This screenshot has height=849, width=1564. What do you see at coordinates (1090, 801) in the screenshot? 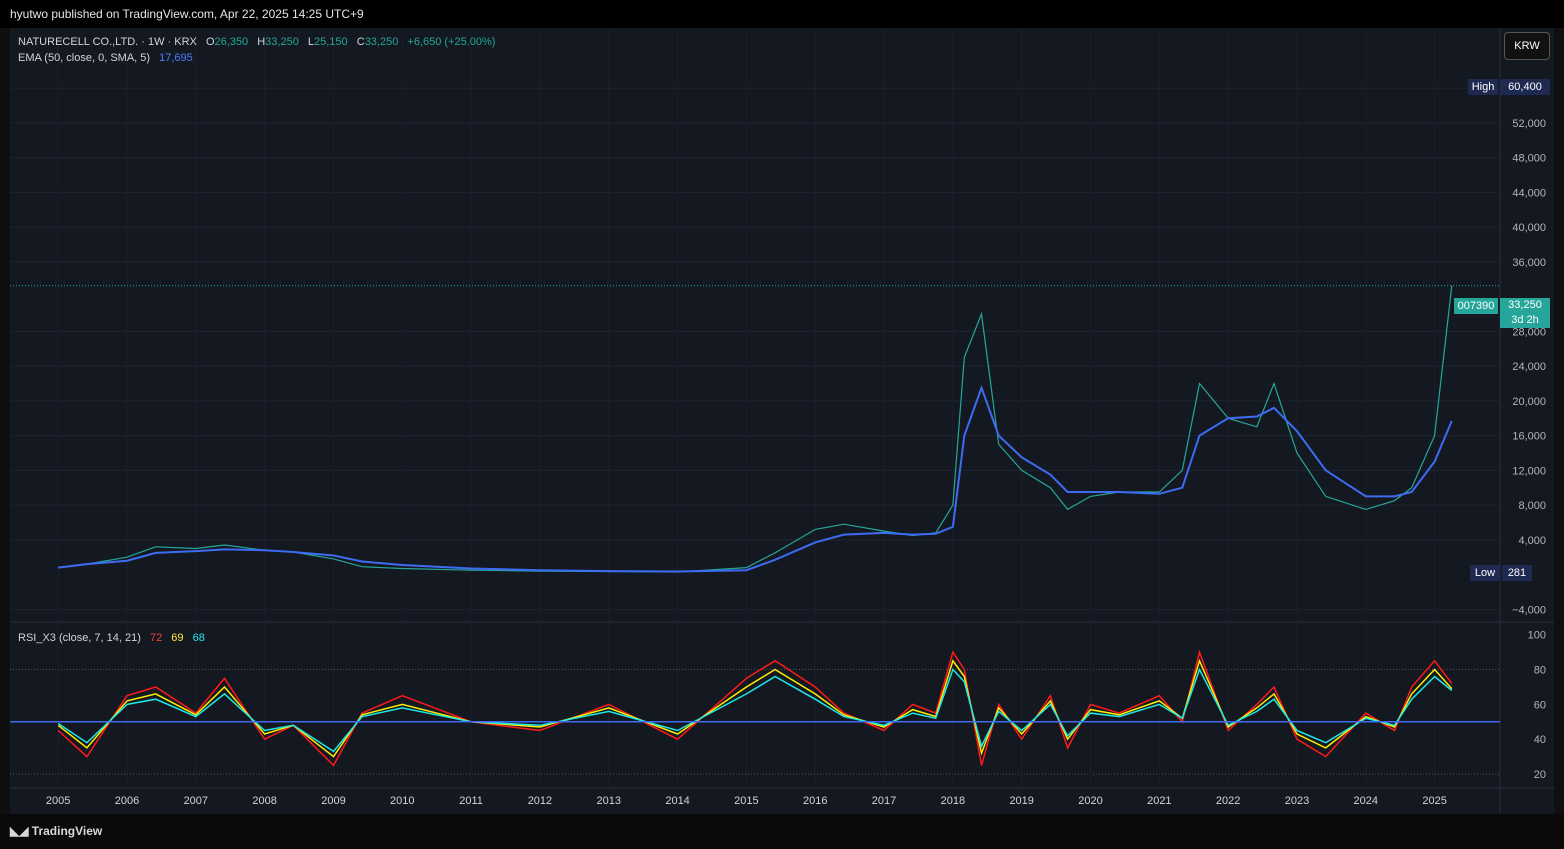
I see `time-tick-label: 2020` at bounding box center [1090, 801].